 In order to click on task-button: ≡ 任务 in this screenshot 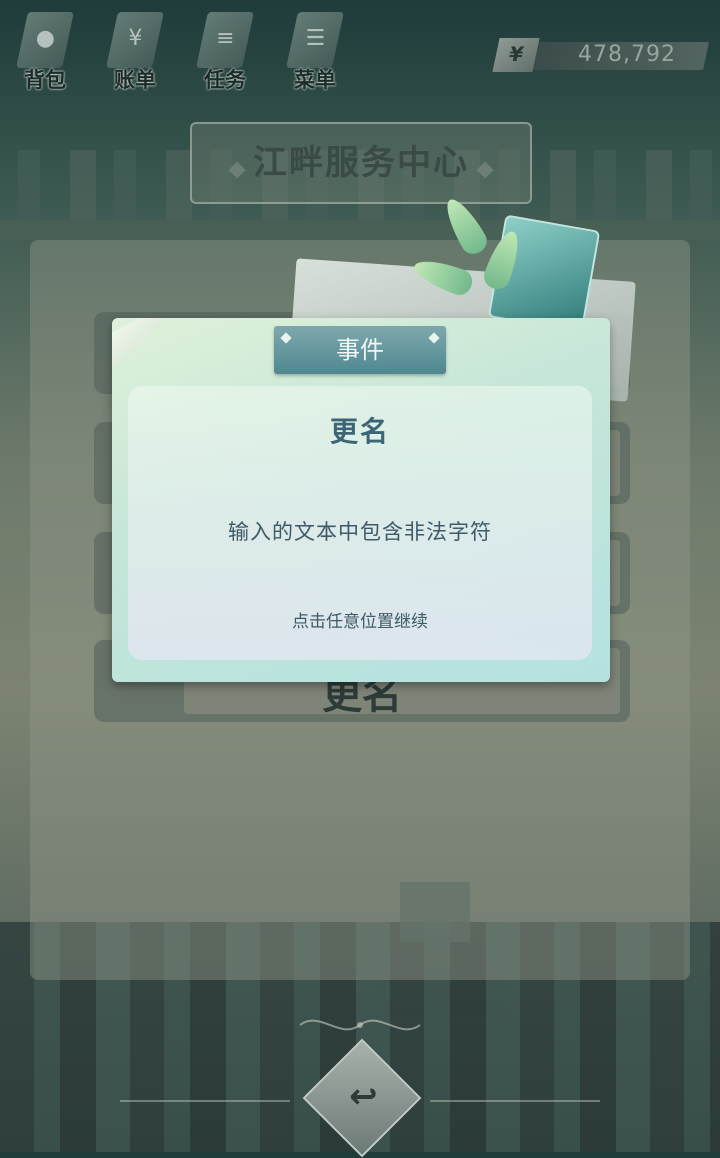, I will do `click(225, 51)`.